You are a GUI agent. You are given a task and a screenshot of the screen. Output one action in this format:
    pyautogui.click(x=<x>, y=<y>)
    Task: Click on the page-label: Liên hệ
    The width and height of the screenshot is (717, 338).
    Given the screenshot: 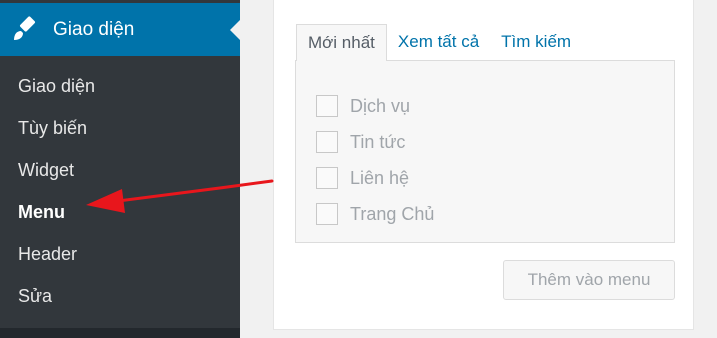 What is the action you would take?
    pyautogui.click(x=380, y=177)
    